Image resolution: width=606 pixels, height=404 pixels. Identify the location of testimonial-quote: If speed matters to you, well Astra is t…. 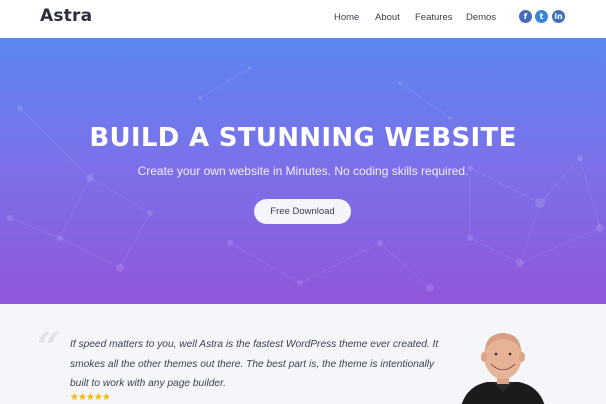
(254, 364).